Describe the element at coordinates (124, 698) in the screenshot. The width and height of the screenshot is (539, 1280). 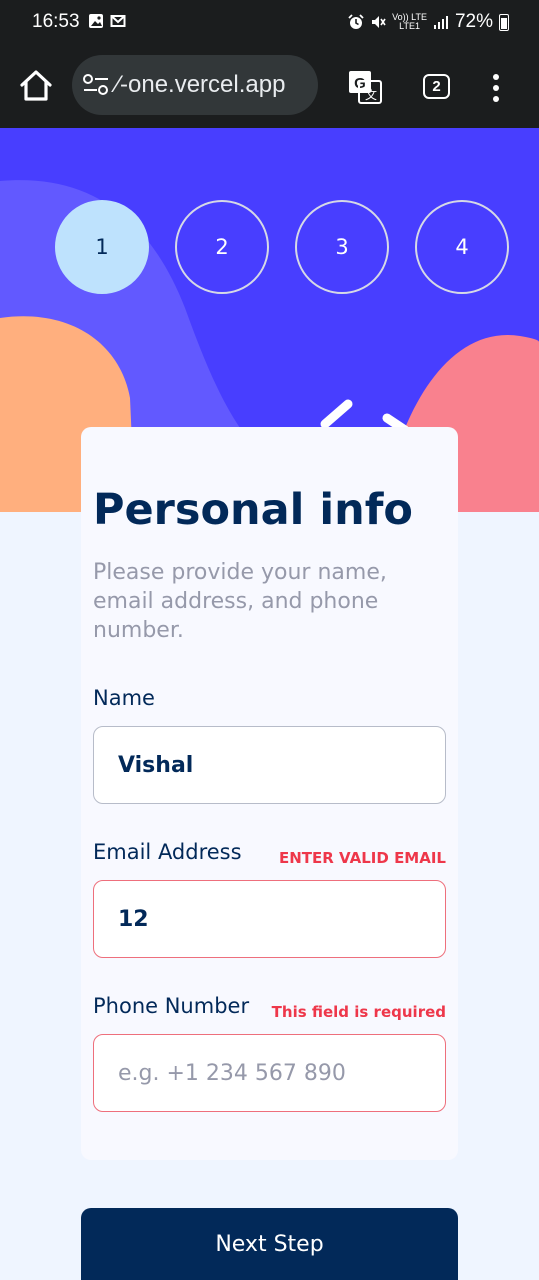
I see `name-label: Name` at that location.